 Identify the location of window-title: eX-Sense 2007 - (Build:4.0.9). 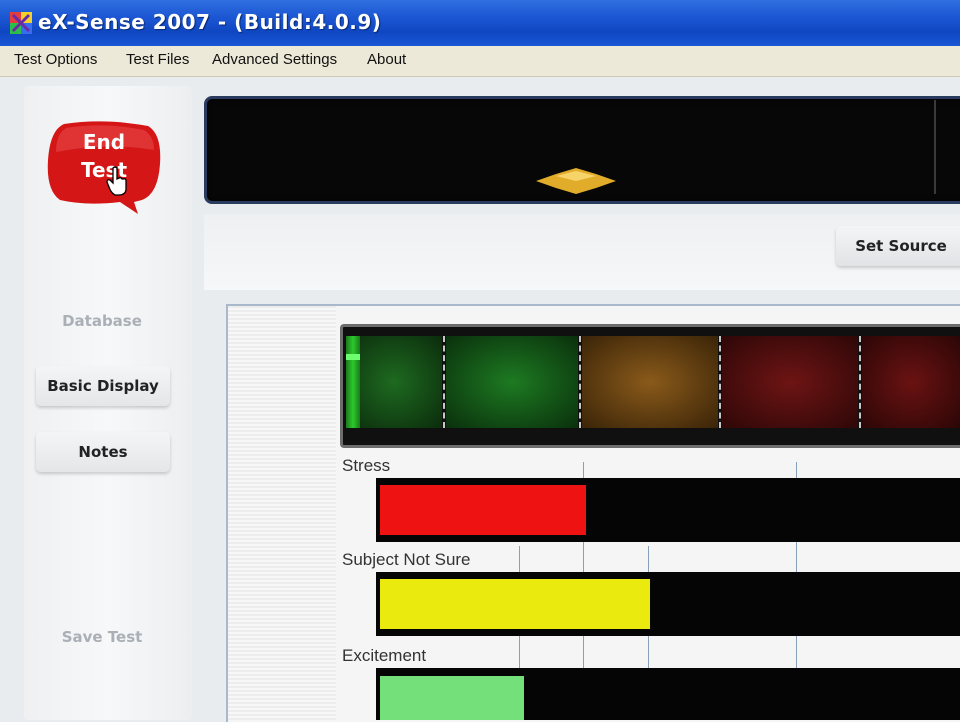
(210, 22).